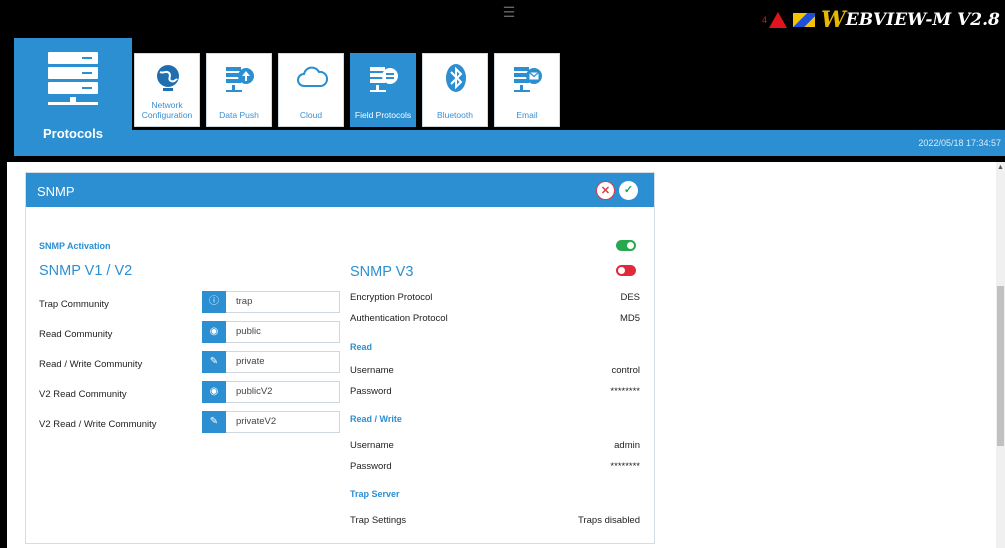  I want to click on trap-community-field: trap, so click(283, 302).